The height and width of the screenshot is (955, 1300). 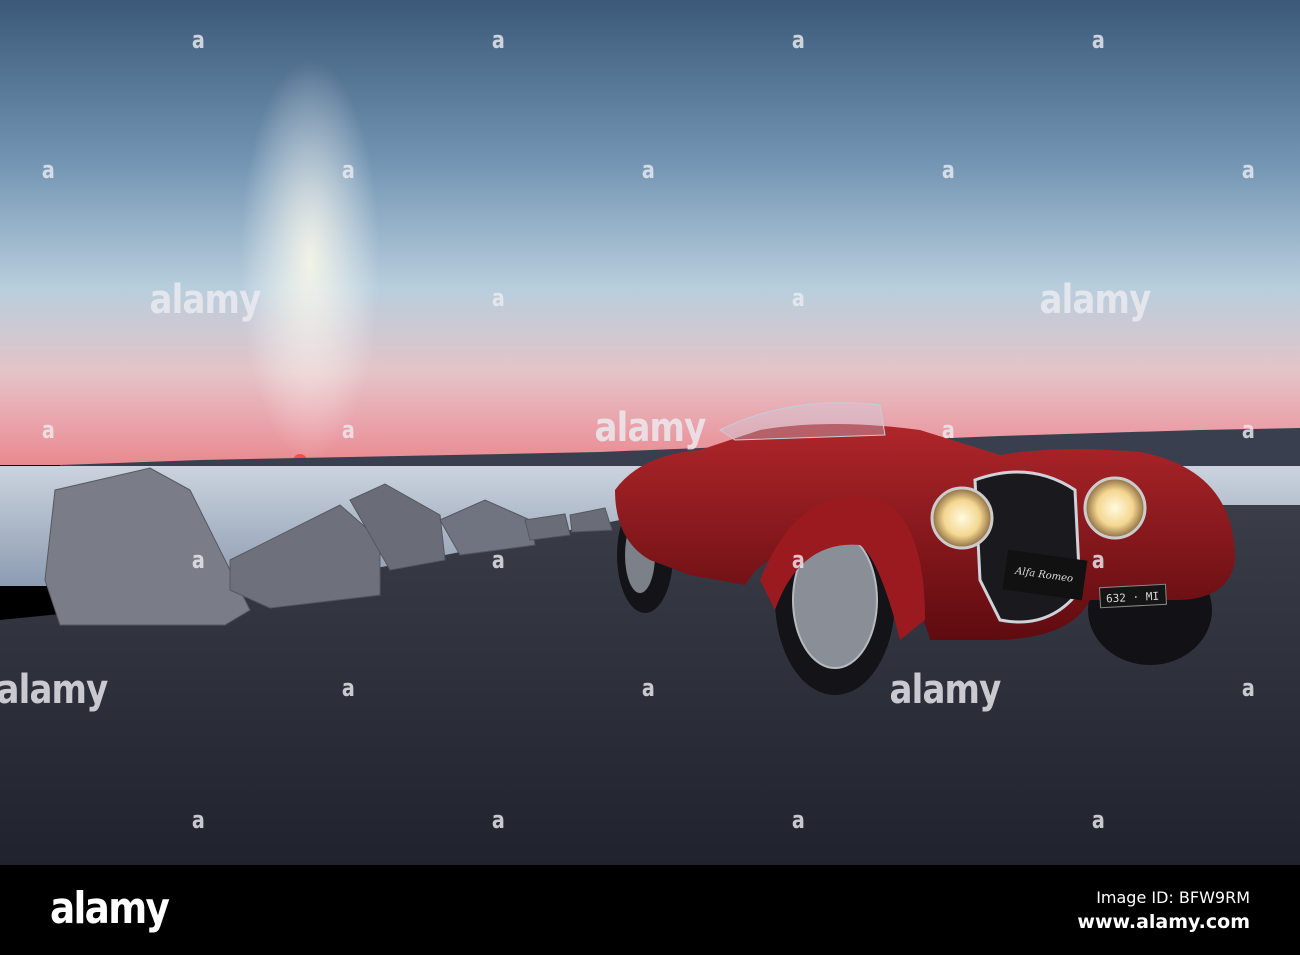 I want to click on site-url: www.alamy.com, so click(x=1163, y=922).